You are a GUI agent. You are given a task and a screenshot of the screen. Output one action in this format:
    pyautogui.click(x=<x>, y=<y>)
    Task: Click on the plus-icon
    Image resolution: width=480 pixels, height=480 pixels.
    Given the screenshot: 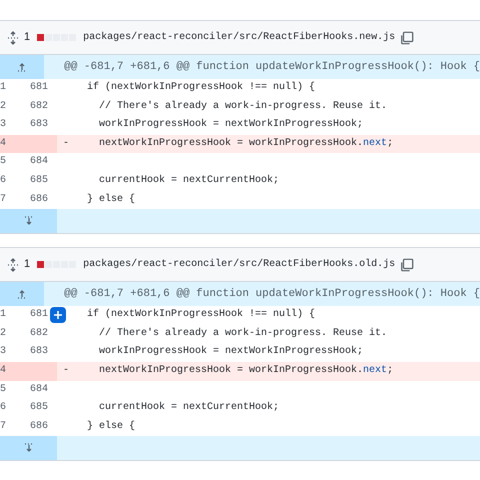 What is the action you would take?
    pyautogui.click(x=58, y=315)
    